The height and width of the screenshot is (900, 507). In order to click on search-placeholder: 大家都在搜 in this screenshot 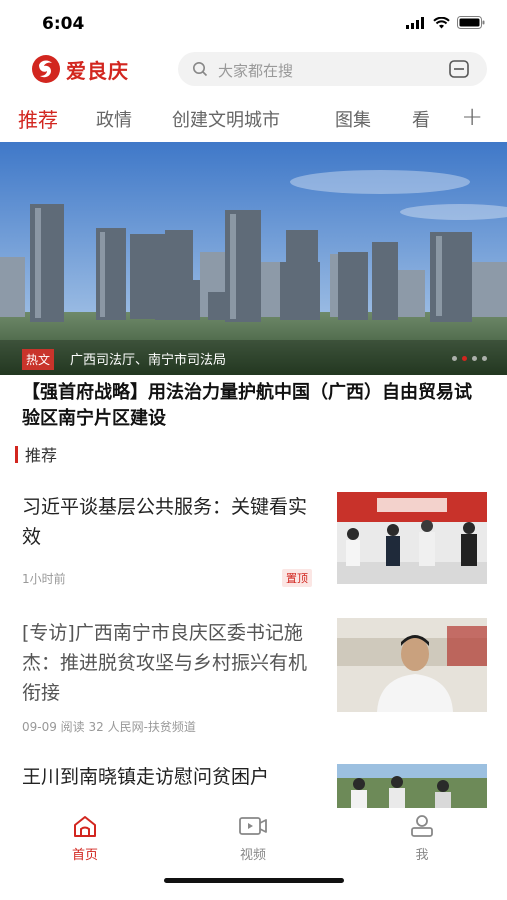, I will do `click(256, 71)`.